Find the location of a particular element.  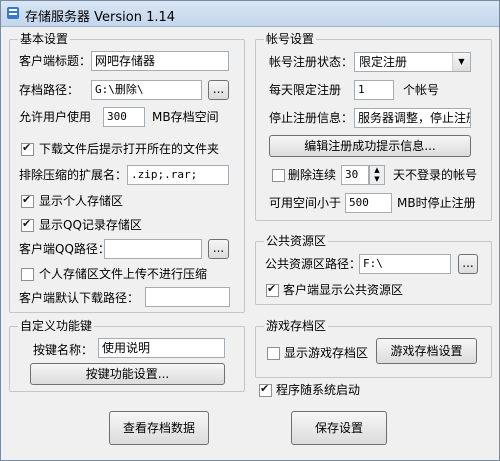

no-compress-label: 个人存储区文件上传不进行压缩 is located at coordinates (123, 274).